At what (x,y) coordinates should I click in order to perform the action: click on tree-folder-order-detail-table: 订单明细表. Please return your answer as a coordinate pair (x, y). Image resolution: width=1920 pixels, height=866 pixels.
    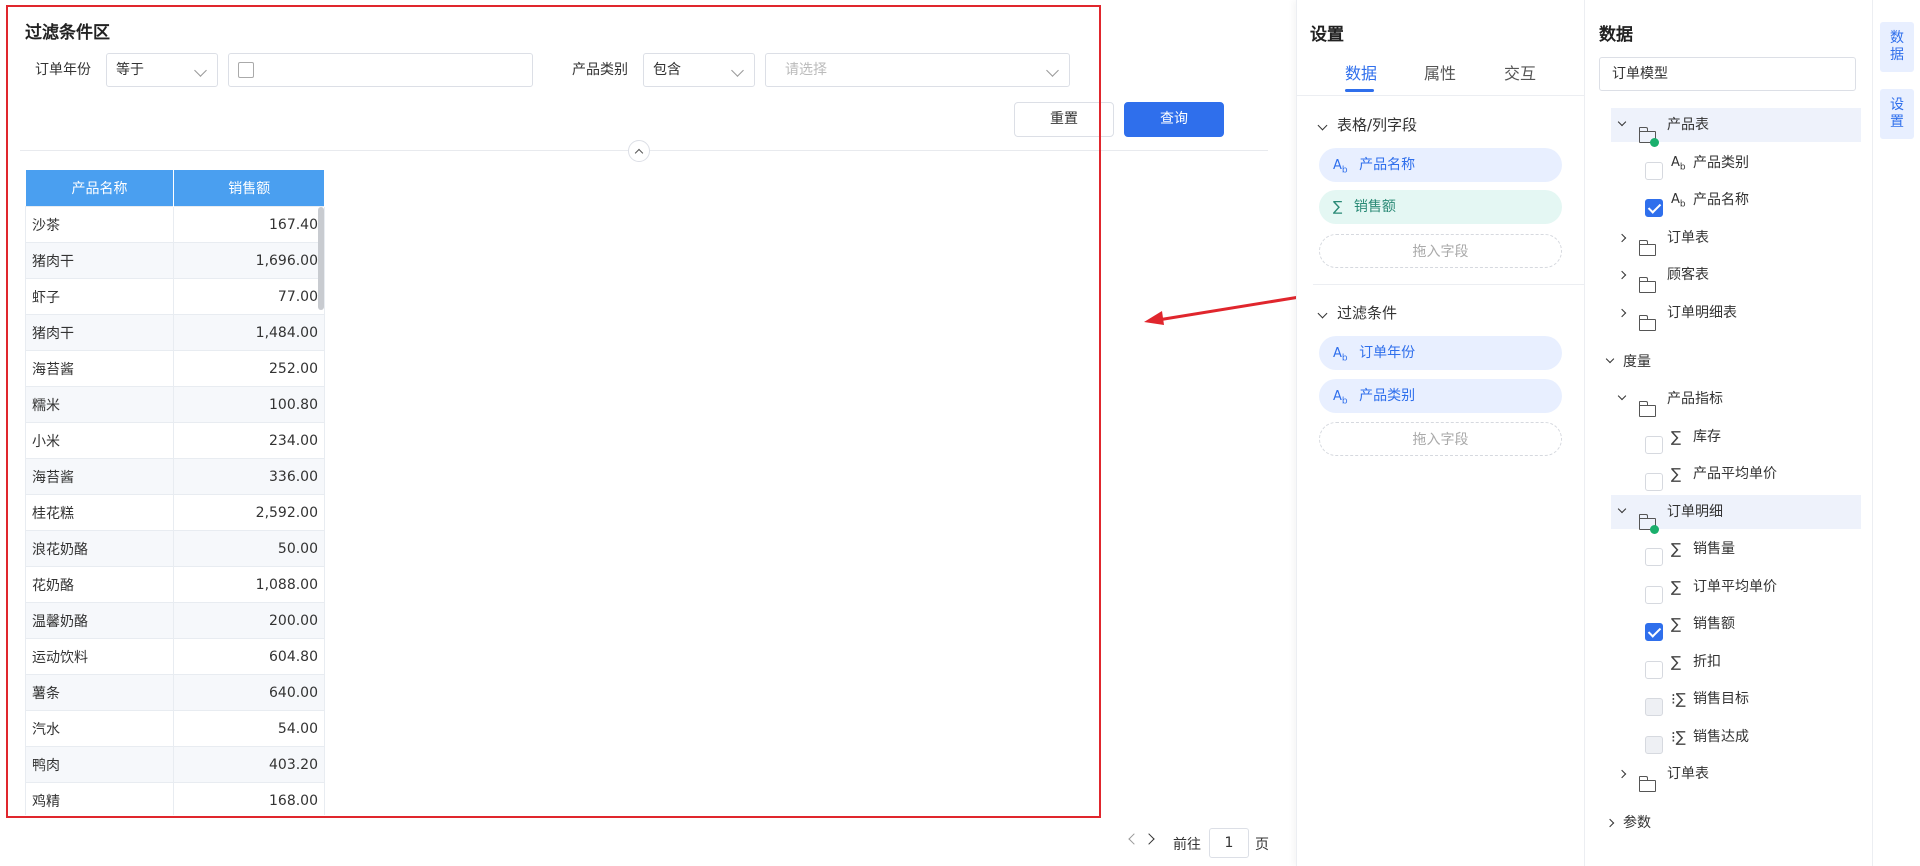
    Looking at the image, I should click on (1736, 313).